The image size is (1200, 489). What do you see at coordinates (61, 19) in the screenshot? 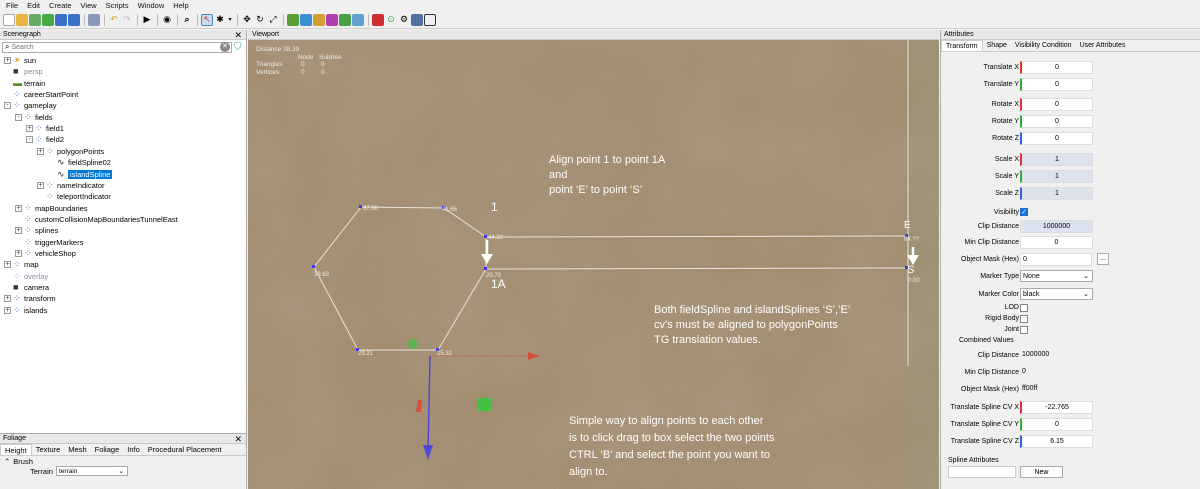
I see `save-icon` at bounding box center [61, 19].